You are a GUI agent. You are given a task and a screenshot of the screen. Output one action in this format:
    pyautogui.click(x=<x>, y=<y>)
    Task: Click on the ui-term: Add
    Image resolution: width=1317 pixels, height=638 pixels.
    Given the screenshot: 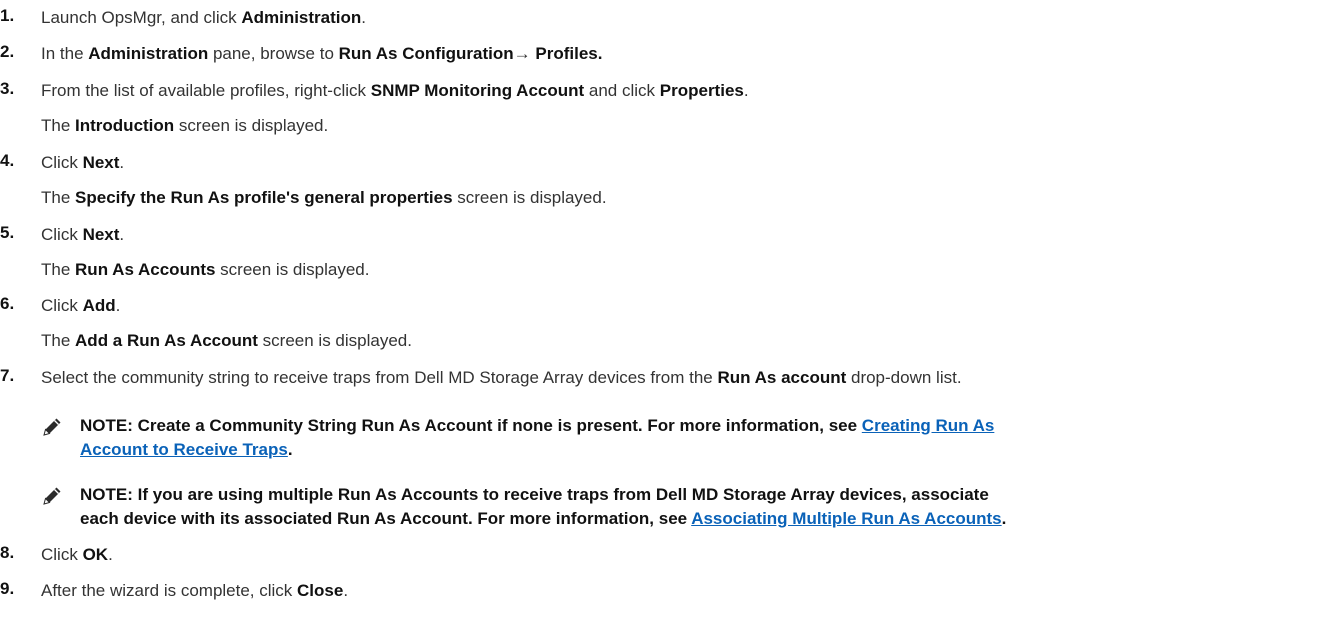 What is the action you would take?
    pyautogui.click(x=99, y=305)
    